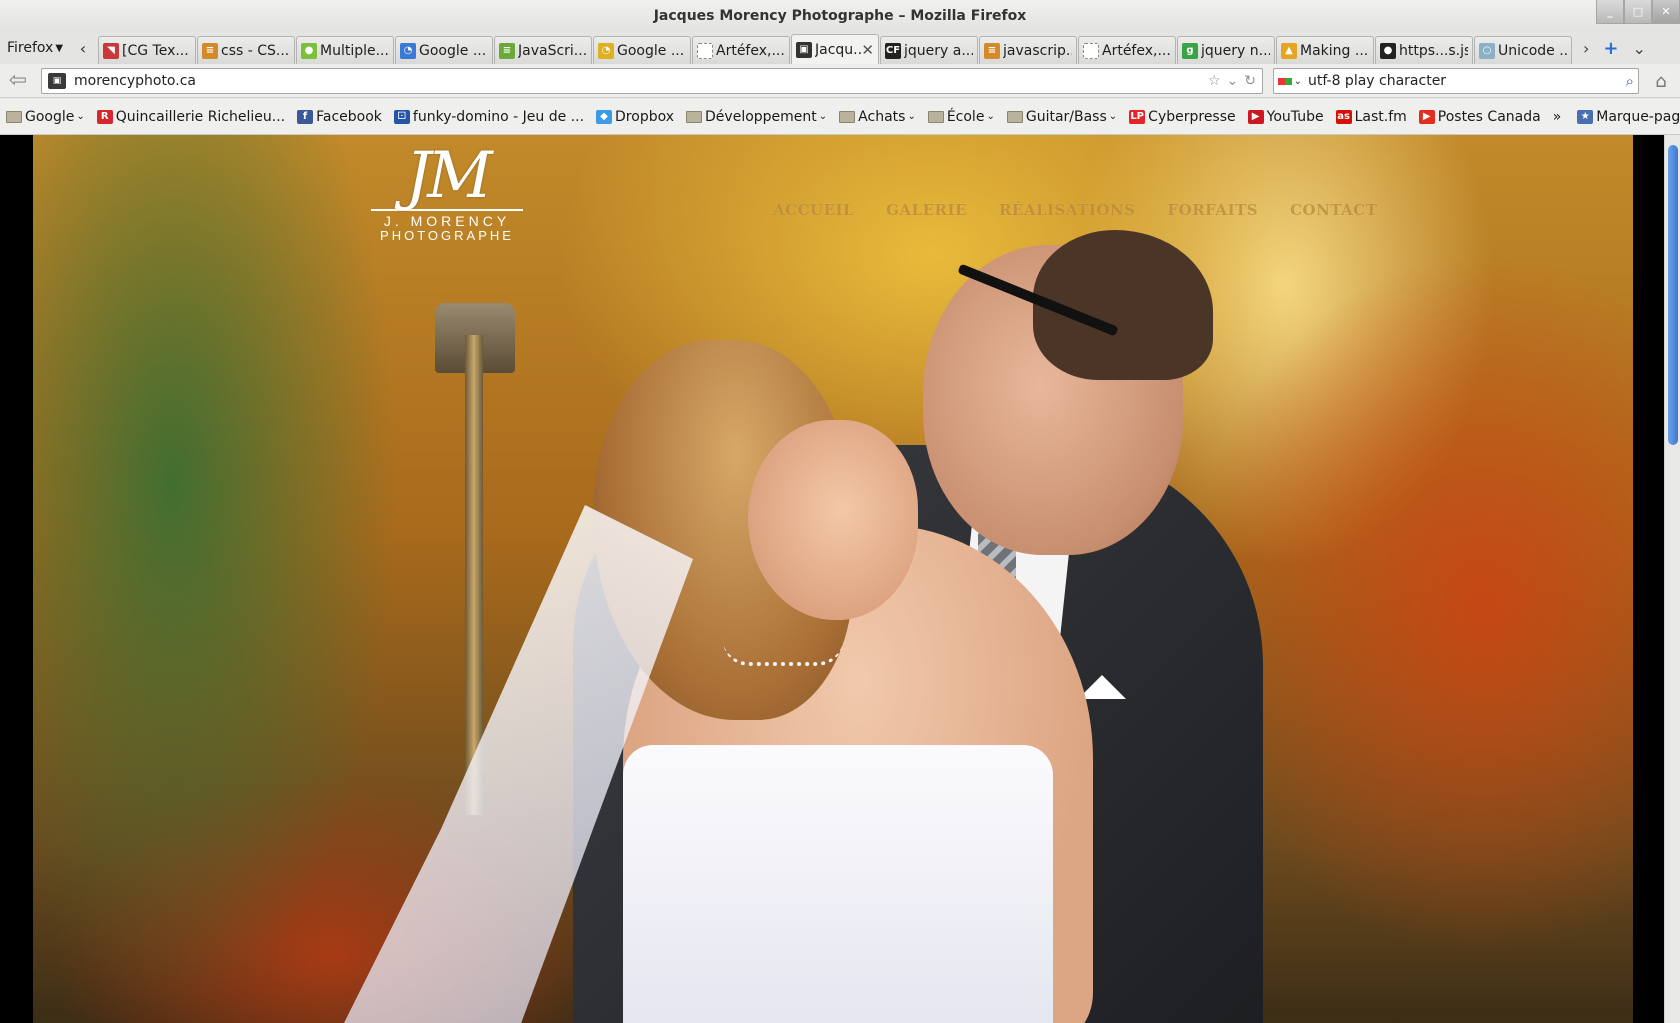 This screenshot has height=1023, width=1680. Describe the element at coordinates (1639, 48) in the screenshot. I see `tab-list-menu-button: ⌄` at that location.